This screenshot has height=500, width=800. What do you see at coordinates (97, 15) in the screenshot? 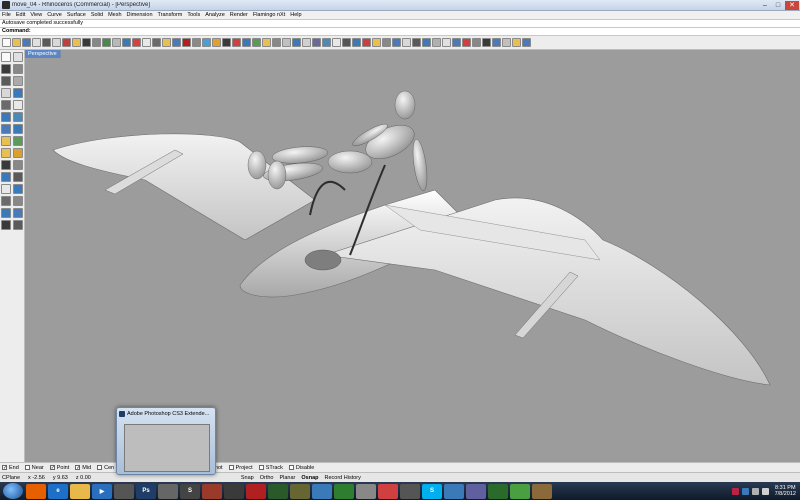
I see `menu-solid: Solid` at bounding box center [97, 15].